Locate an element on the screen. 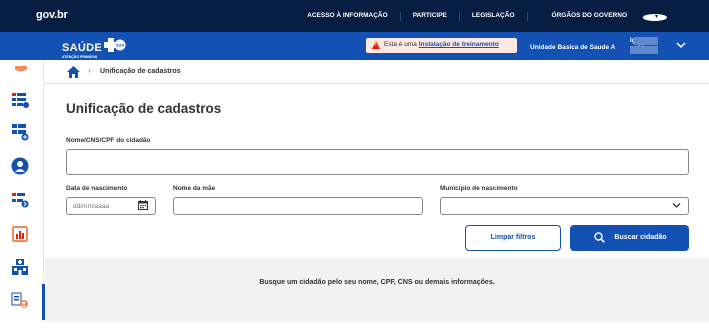 The height and width of the screenshot is (334, 709). document-user-icon is located at coordinates (20, 301).